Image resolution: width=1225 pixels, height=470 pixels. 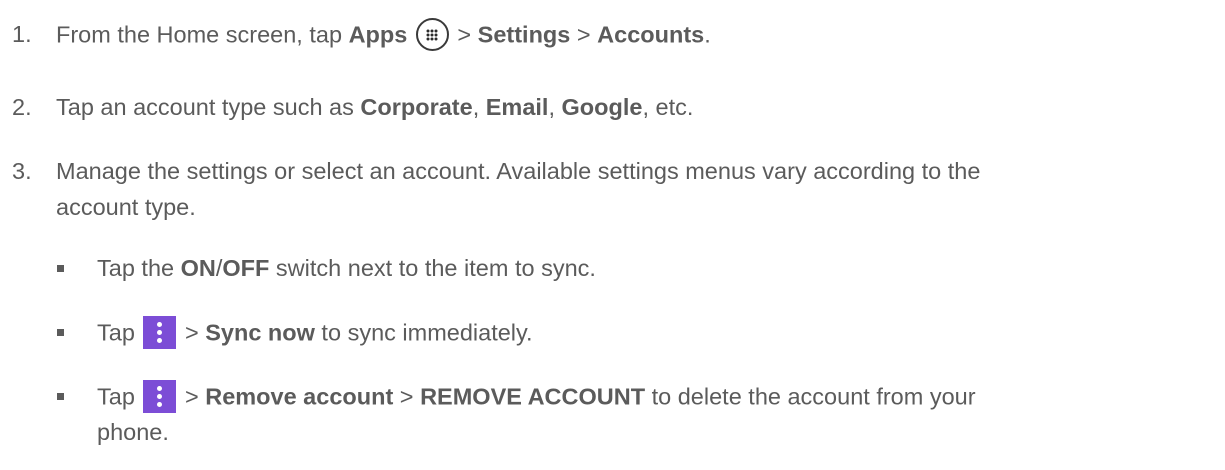 What do you see at coordinates (22, 171) in the screenshot?
I see `step-number: 3.` at bounding box center [22, 171].